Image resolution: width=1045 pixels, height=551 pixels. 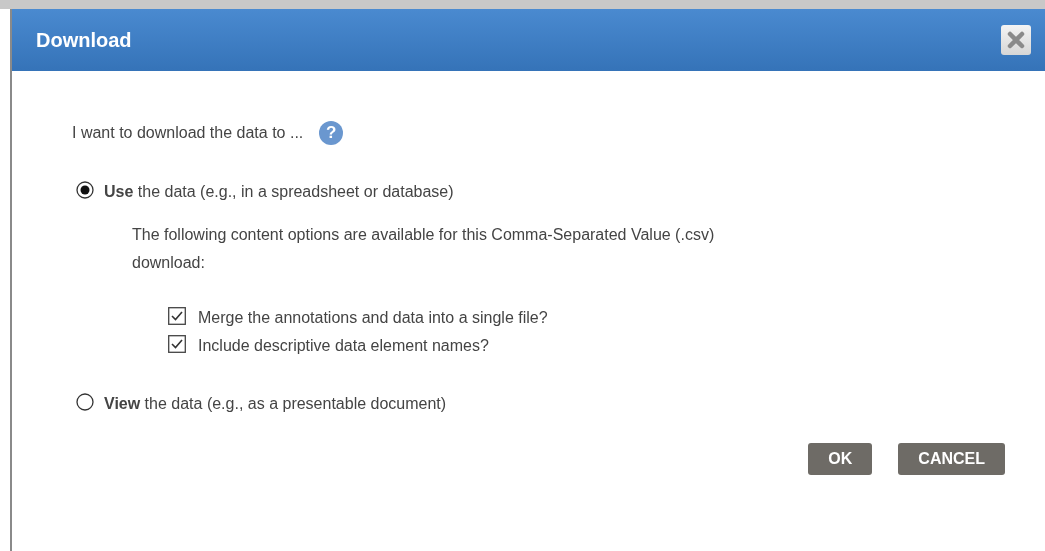 I want to click on option-label: View the data (e.g., as a presentable document), so click(x=275, y=404).